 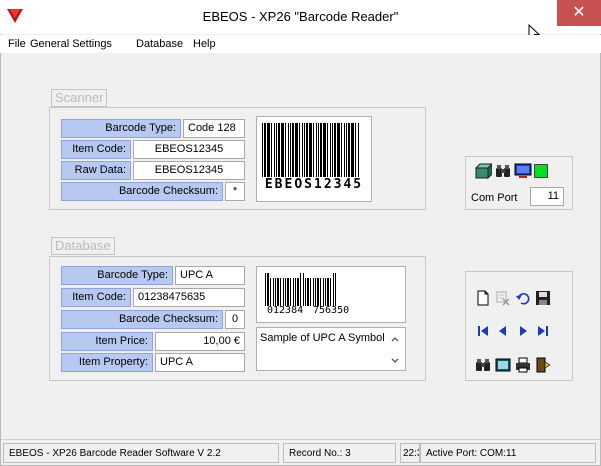 I want to click on binoculars-icon, so click(x=503, y=171).